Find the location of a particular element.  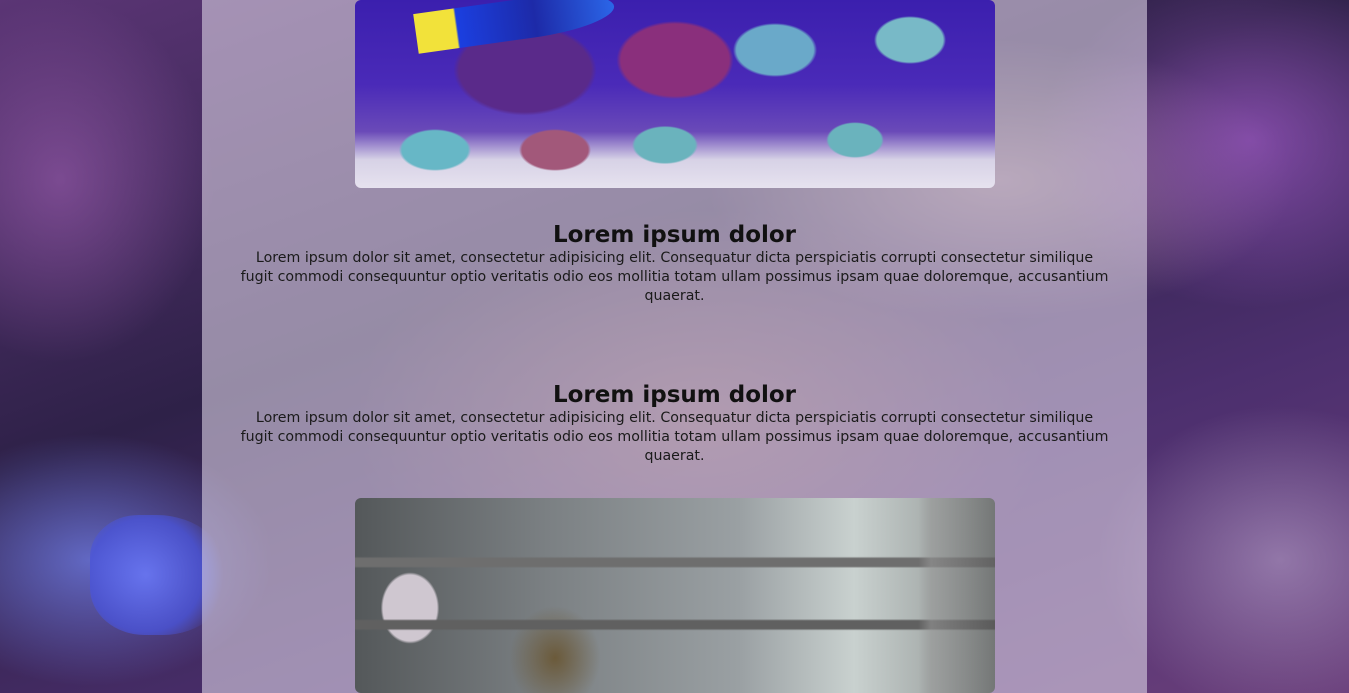

planted-aquarium-photo is located at coordinates (675, 595).